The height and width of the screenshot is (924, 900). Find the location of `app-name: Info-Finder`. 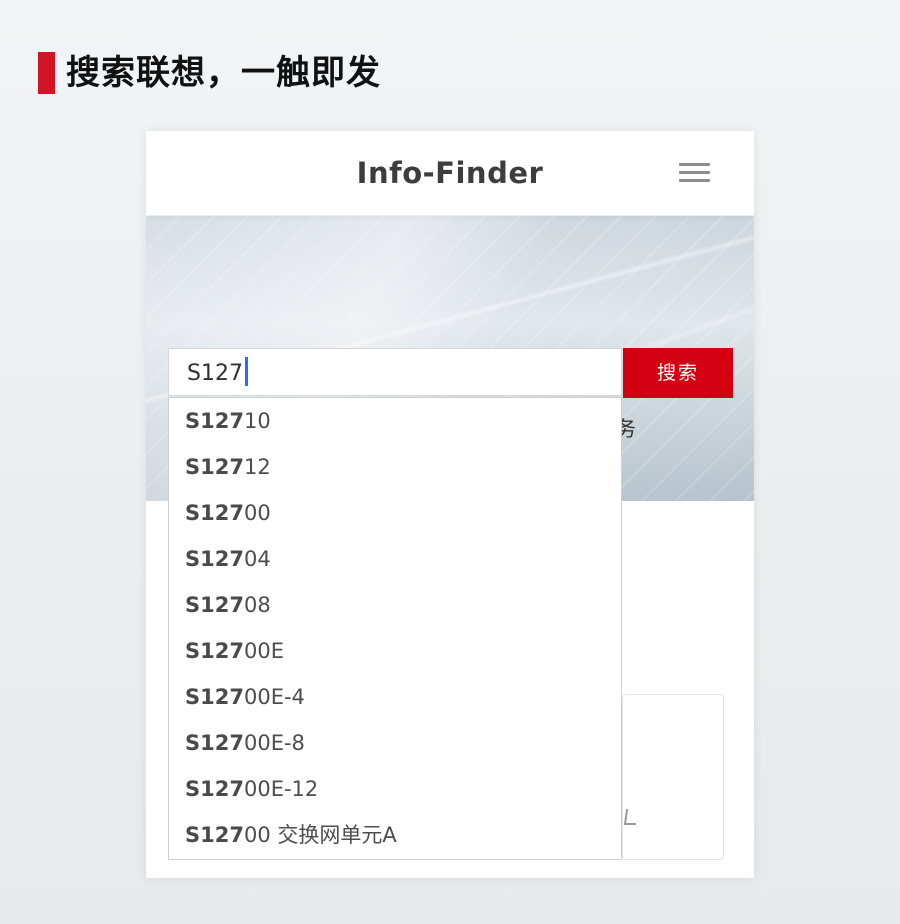

app-name: Info-Finder is located at coordinates (450, 173).